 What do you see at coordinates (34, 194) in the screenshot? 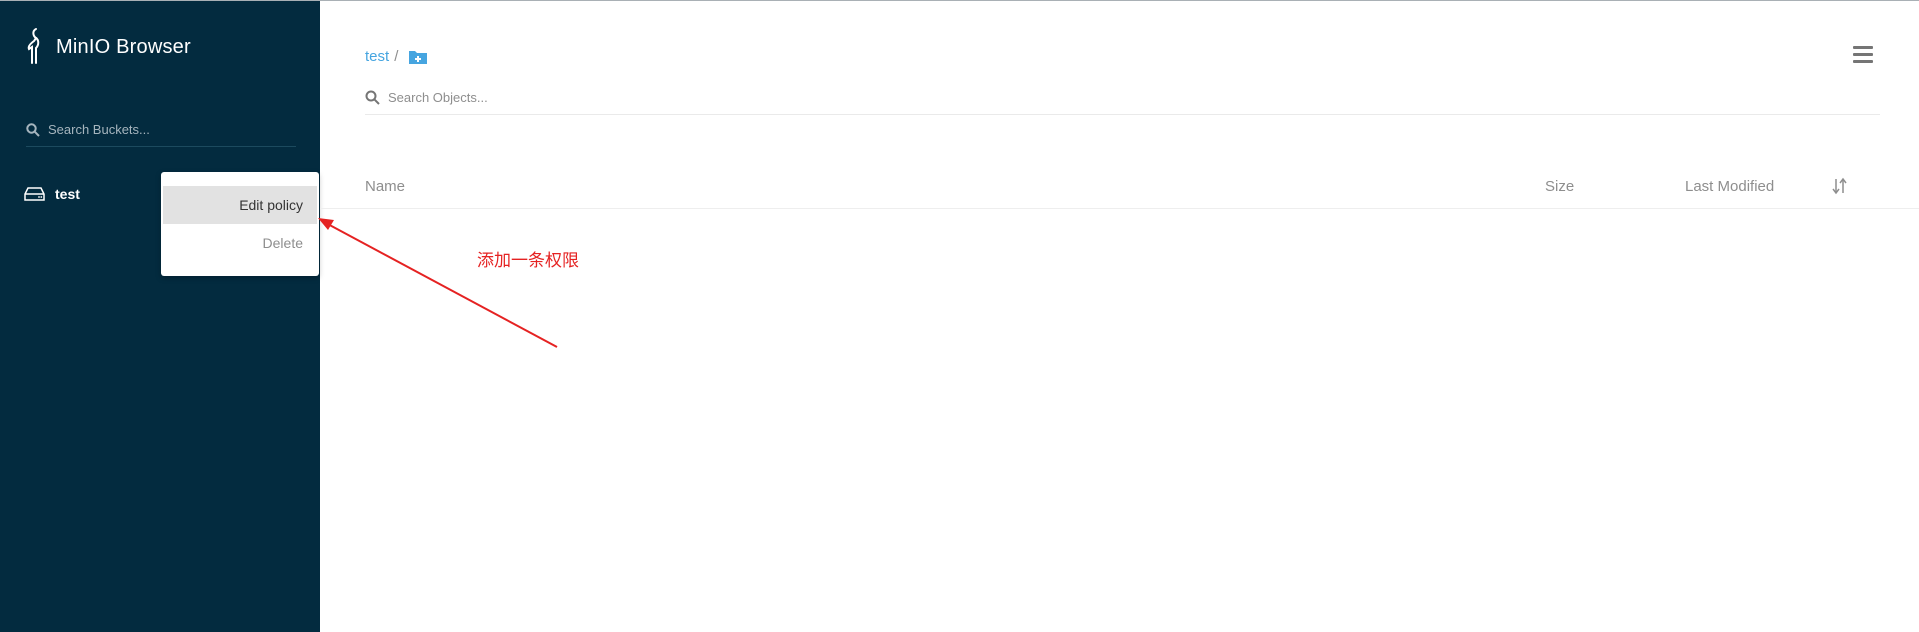
I see `hard-drive-icon` at bounding box center [34, 194].